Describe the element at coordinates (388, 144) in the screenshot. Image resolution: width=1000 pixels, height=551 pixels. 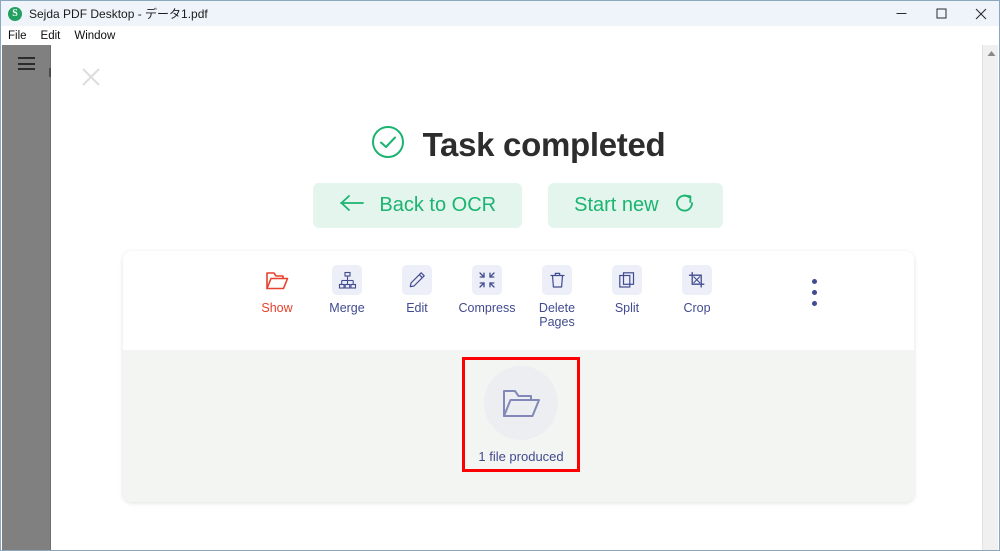
I see `check-circle-icon` at that location.